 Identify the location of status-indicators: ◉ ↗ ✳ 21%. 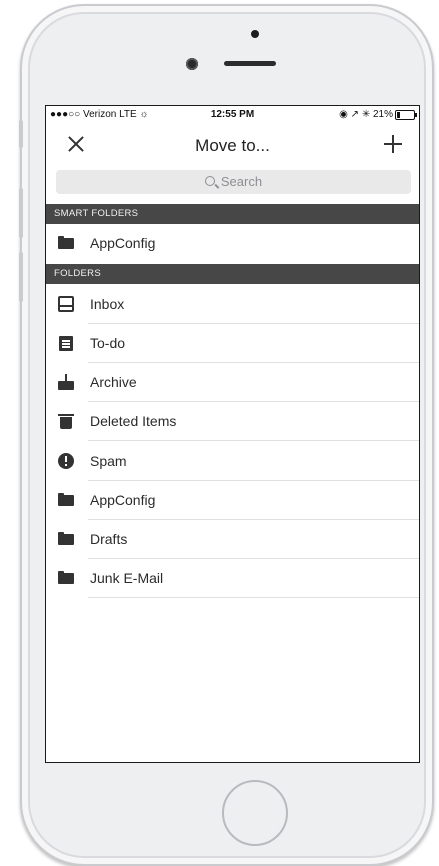
(366, 114).